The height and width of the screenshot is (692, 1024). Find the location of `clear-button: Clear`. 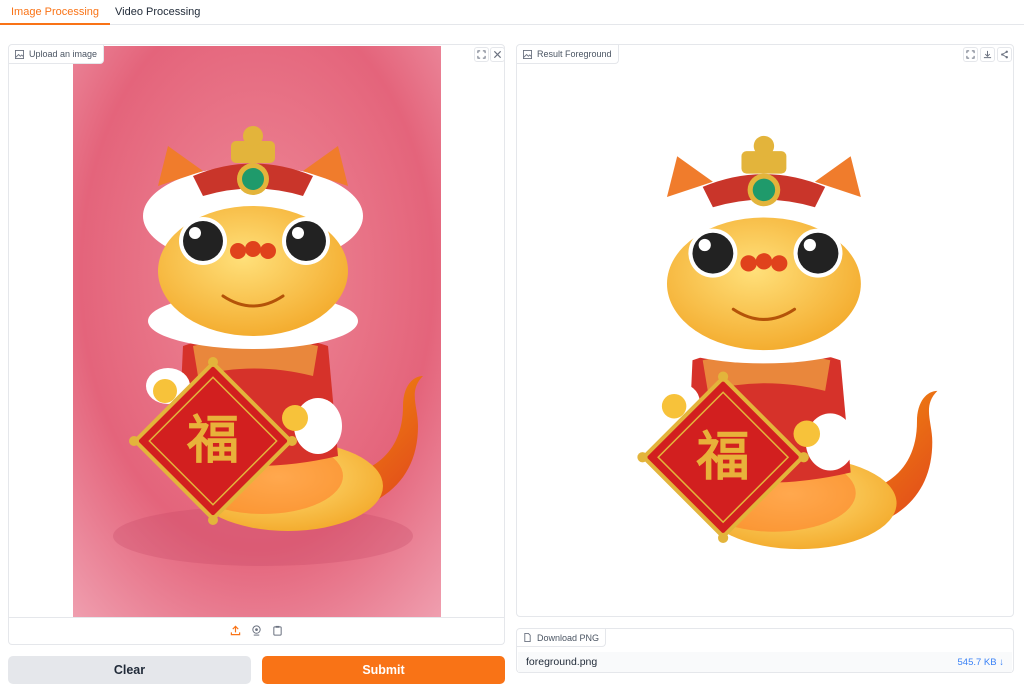

clear-button: Clear is located at coordinates (129, 670).